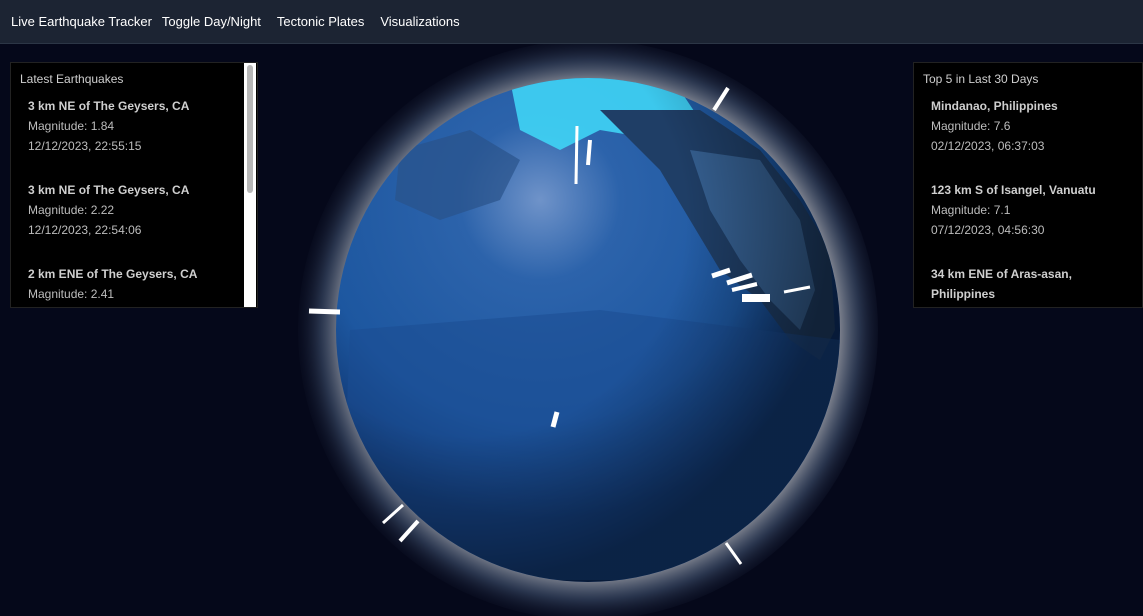 The height and width of the screenshot is (616, 1143). Describe the element at coordinates (211, 21) in the screenshot. I see `nav-toggle-day-night: Toggle Day/Night` at that location.